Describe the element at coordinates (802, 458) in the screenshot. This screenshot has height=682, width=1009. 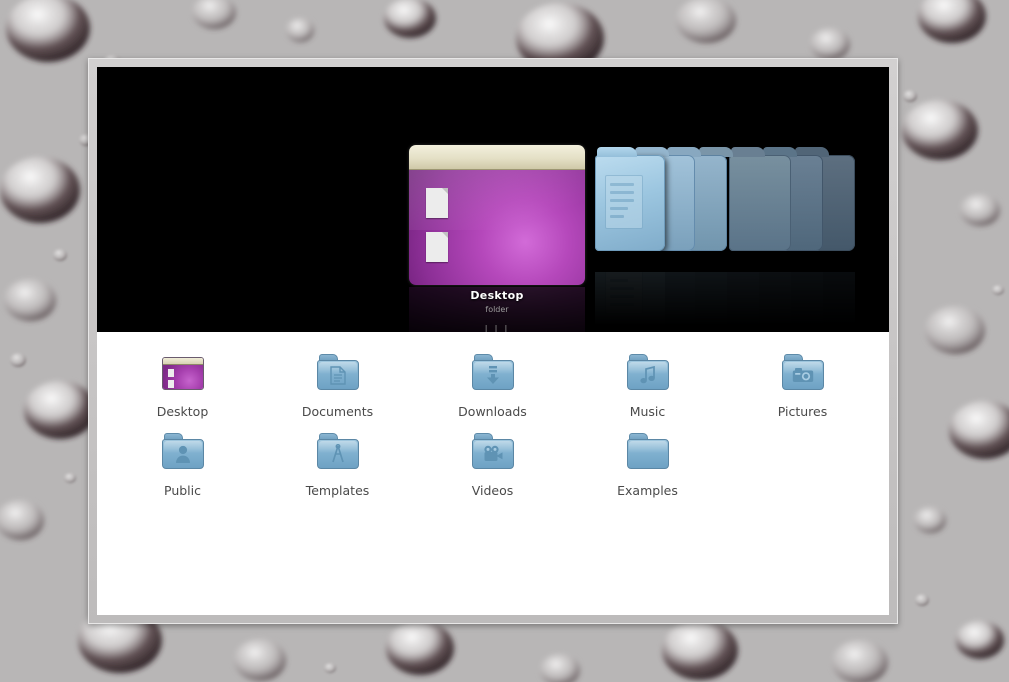
I see `grid-cell-empty` at that location.